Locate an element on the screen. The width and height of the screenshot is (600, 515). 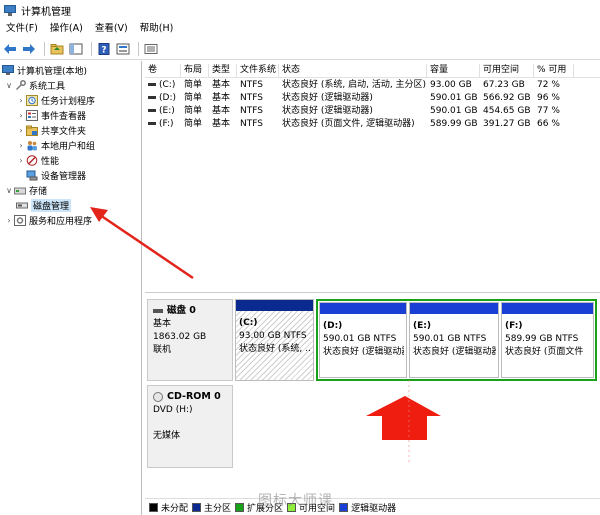
menu-file: 文件(F) is located at coordinates (22, 29).